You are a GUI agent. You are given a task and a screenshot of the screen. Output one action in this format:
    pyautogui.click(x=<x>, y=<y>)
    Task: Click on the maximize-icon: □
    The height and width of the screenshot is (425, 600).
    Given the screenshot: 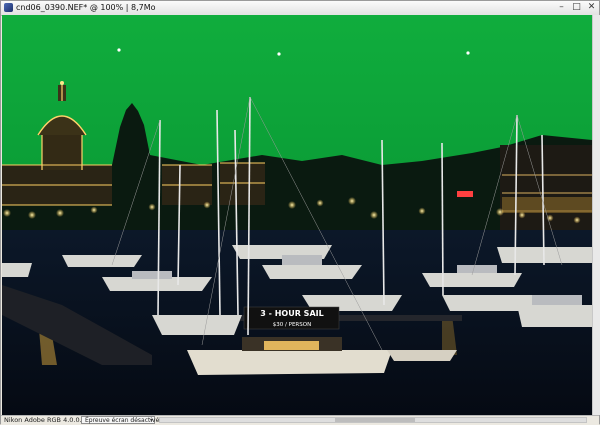 What is the action you would take?
    pyautogui.click(x=576, y=7)
    